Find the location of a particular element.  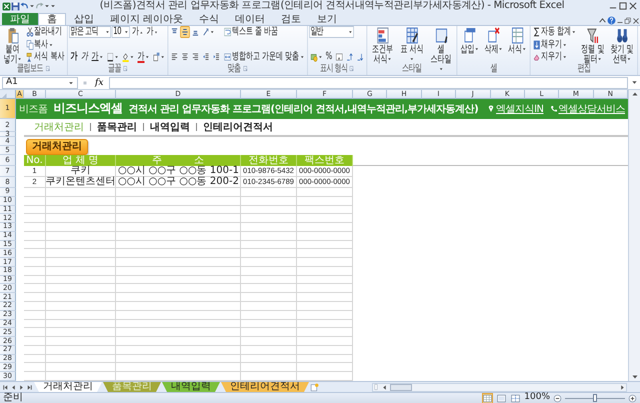

vertical-scrollbar is located at coordinates (634, 235).